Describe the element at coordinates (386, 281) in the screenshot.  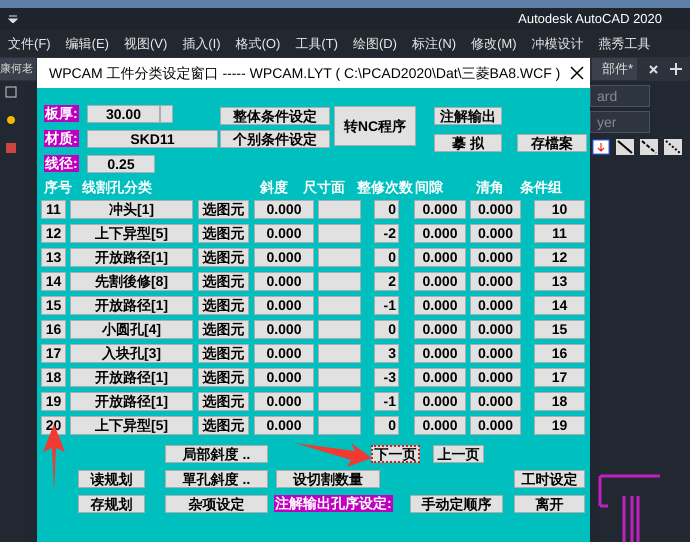
I see `input-field: 2` at that location.